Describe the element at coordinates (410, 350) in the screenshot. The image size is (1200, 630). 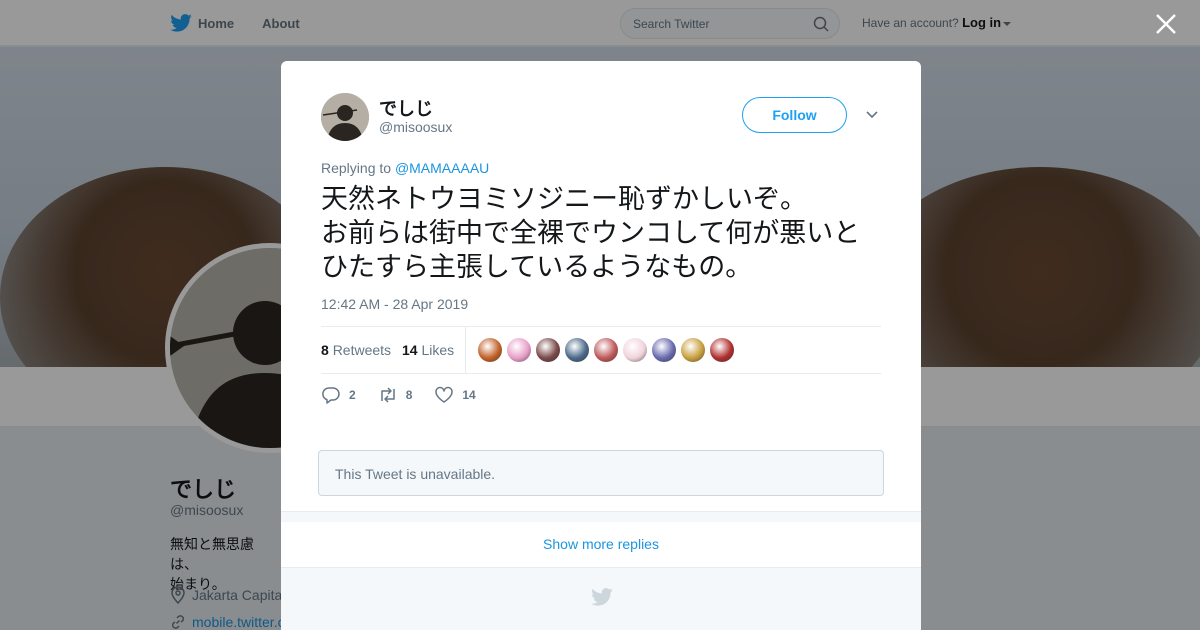
I see `likes-count: 14` at that location.